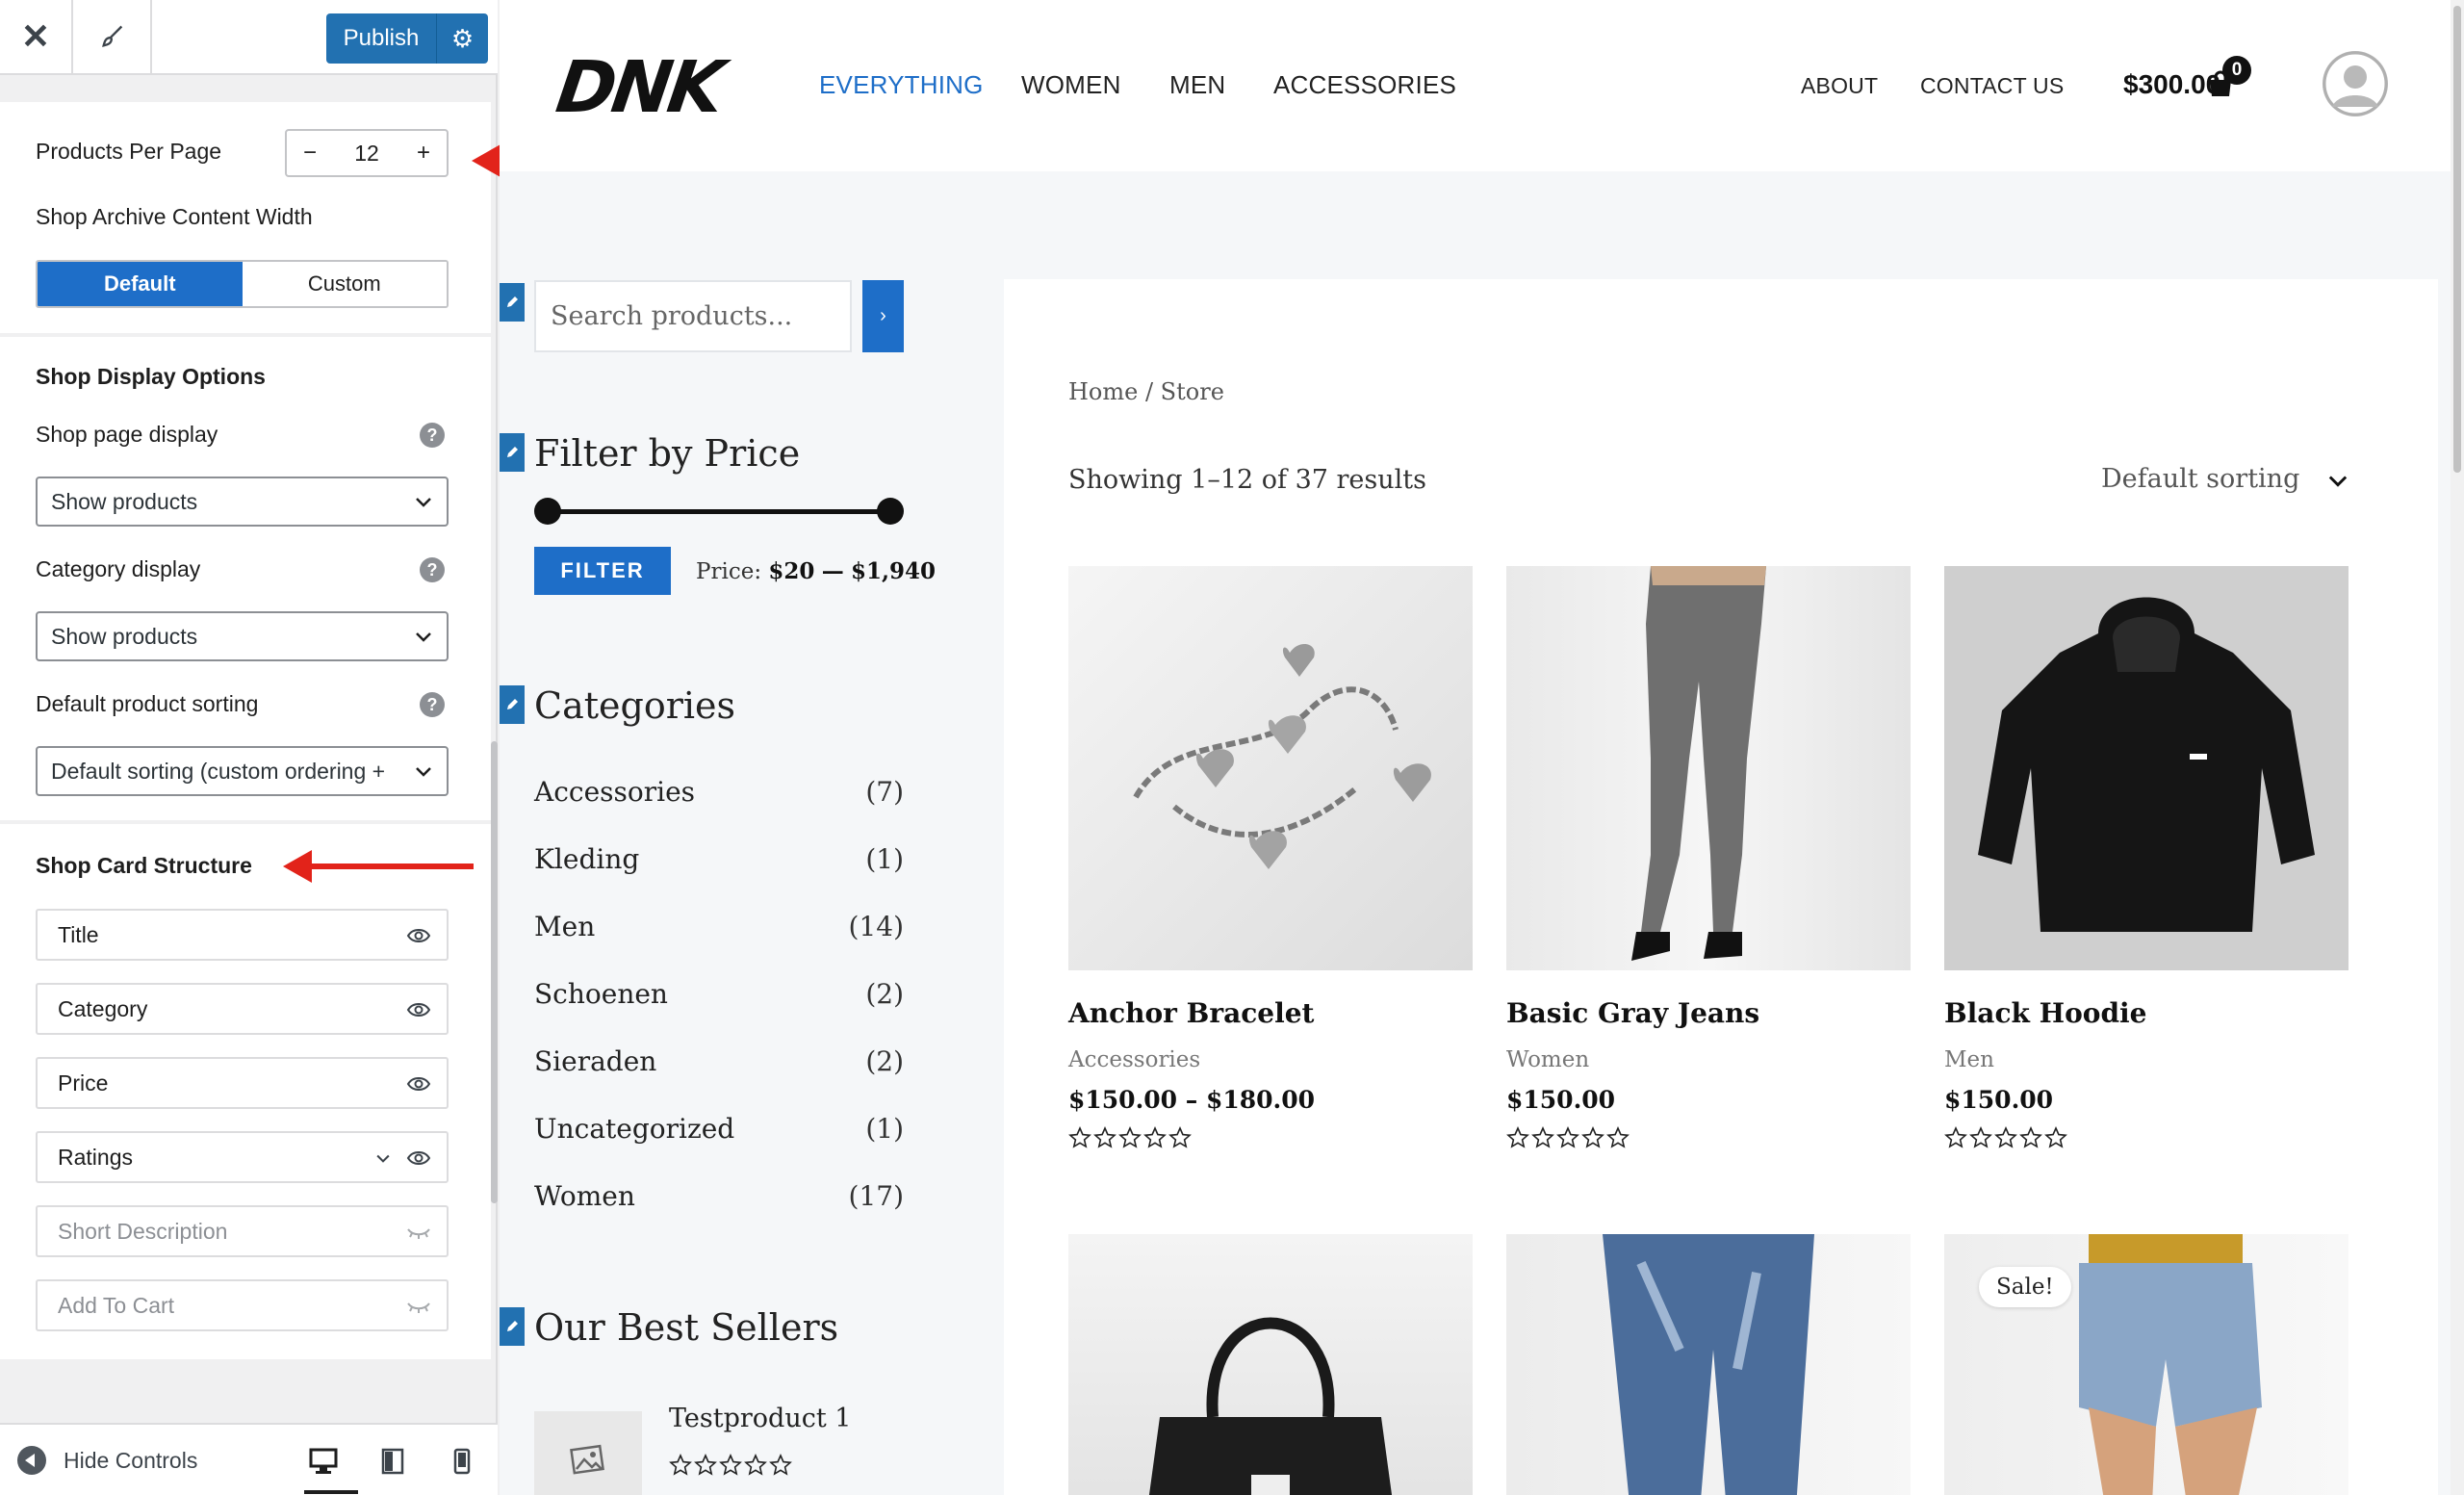 This screenshot has width=2464, height=1495. Describe the element at coordinates (124, 501) in the screenshot. I see `shop-page-display-value: Show products` at that location.